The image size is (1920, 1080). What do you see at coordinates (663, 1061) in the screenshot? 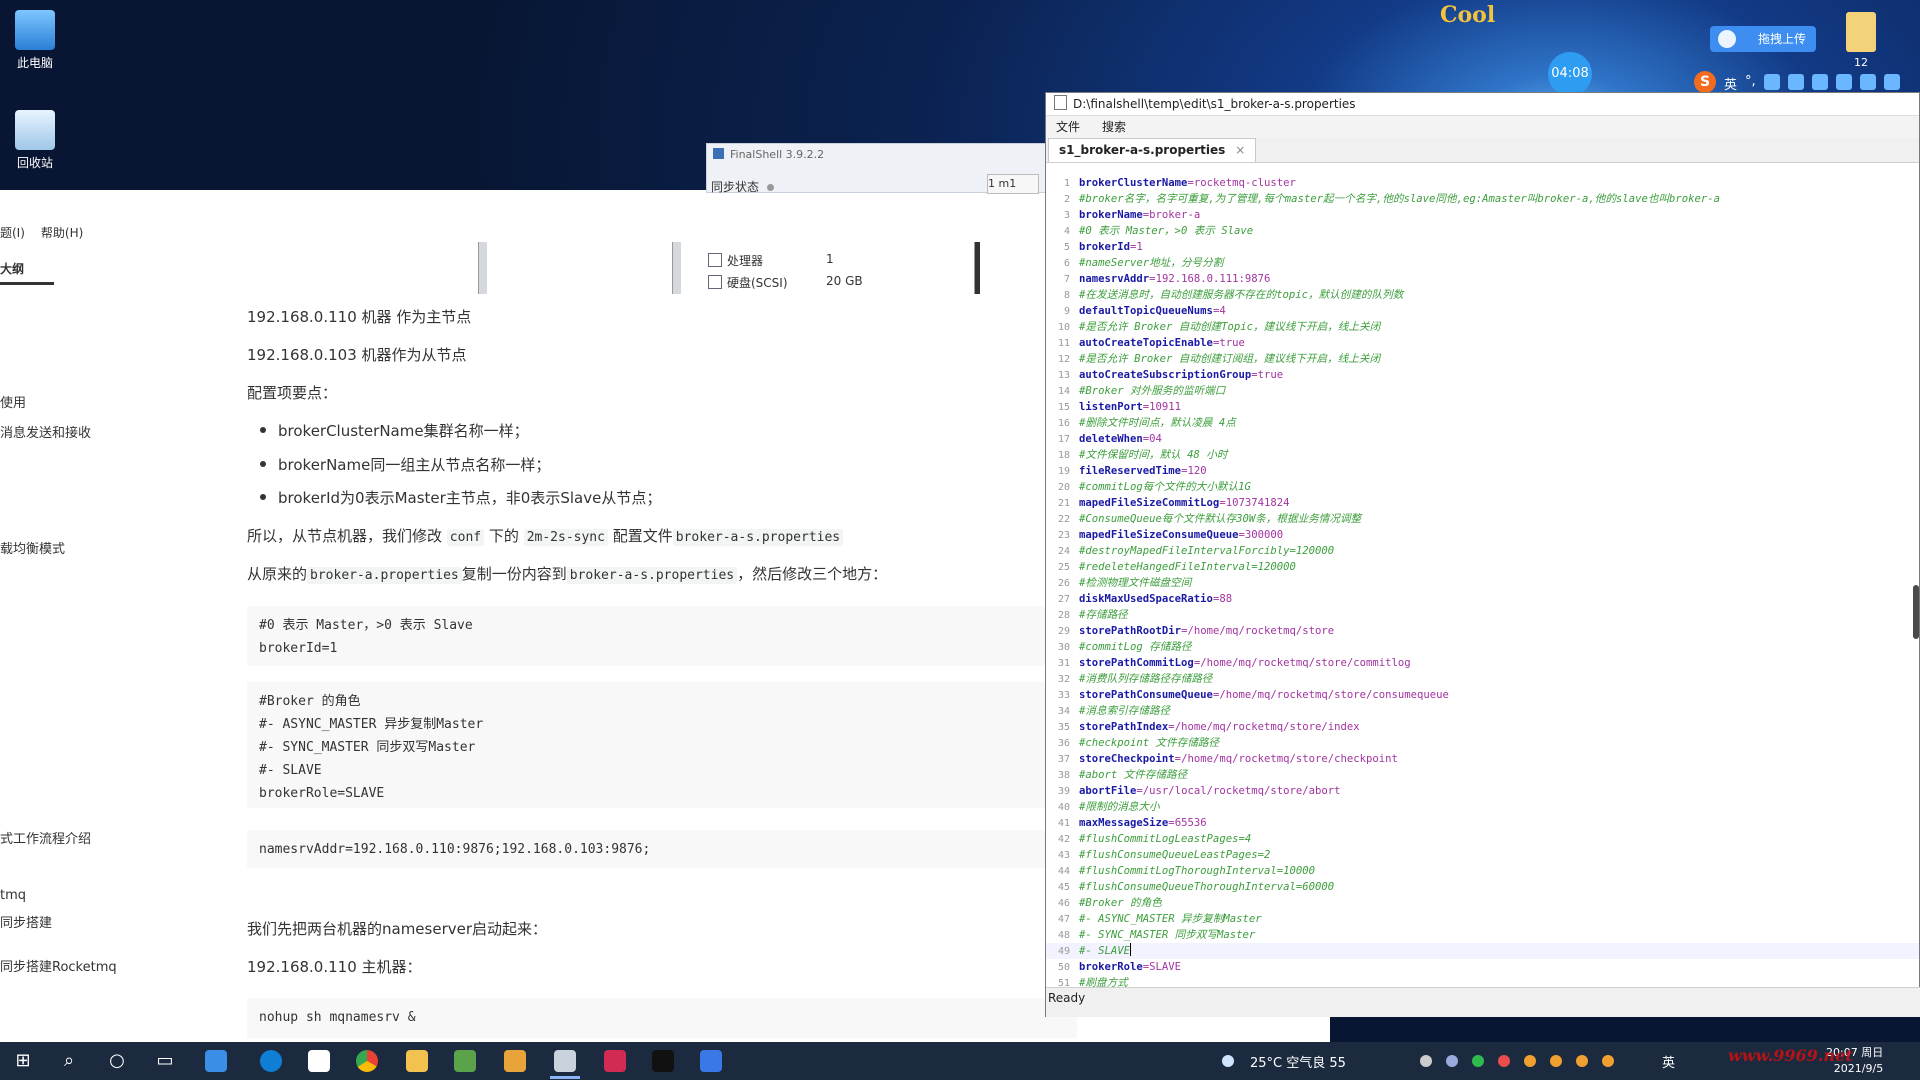
I see `terminal-icon` at bounding box center [663, 1061].